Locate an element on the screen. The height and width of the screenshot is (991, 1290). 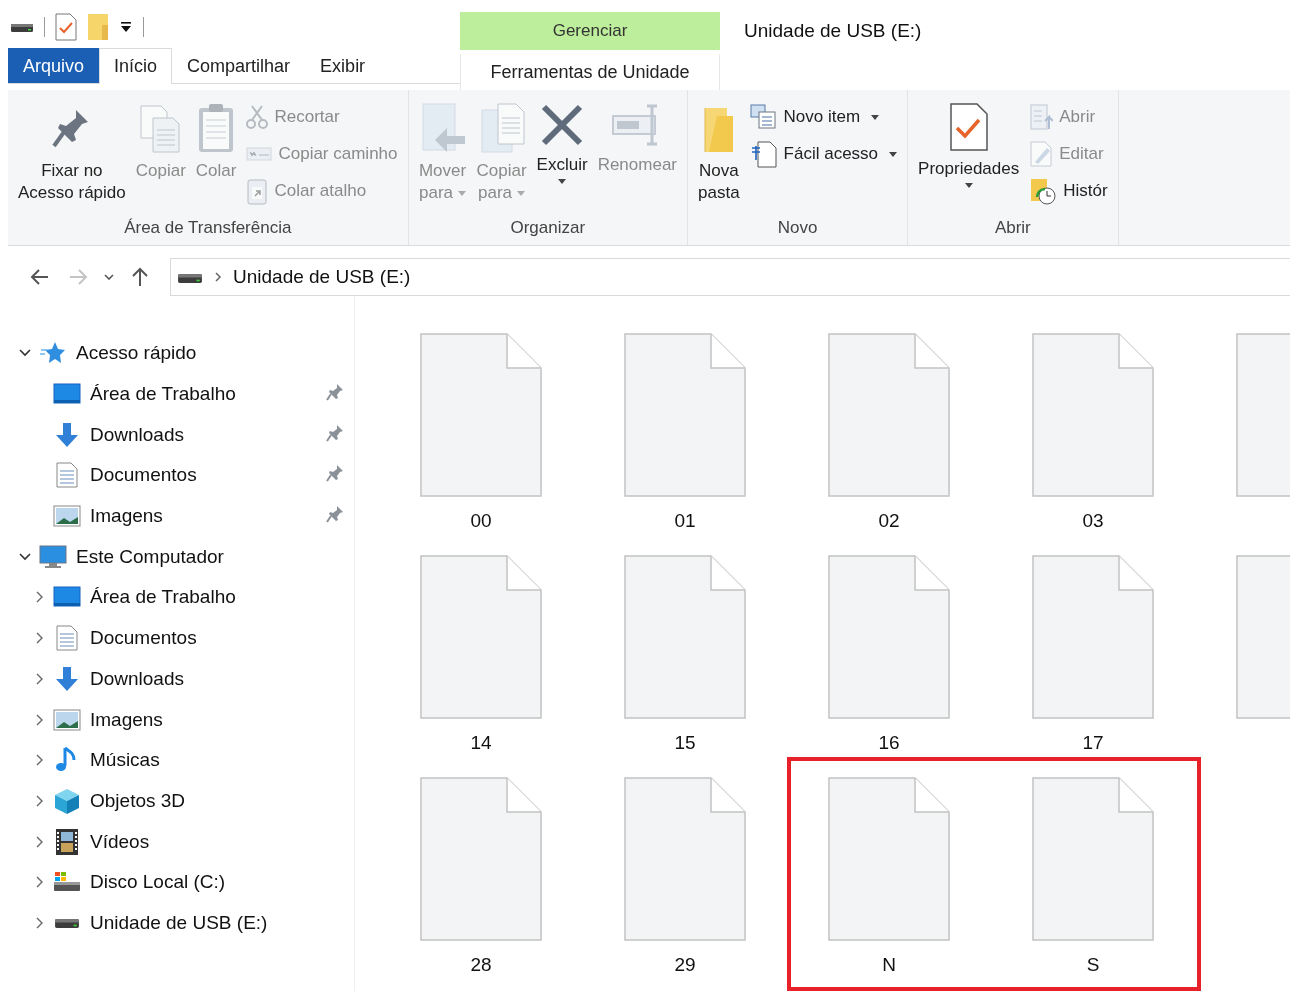
context-tab-group: Gerenciar is located at coordinates (590, 31).